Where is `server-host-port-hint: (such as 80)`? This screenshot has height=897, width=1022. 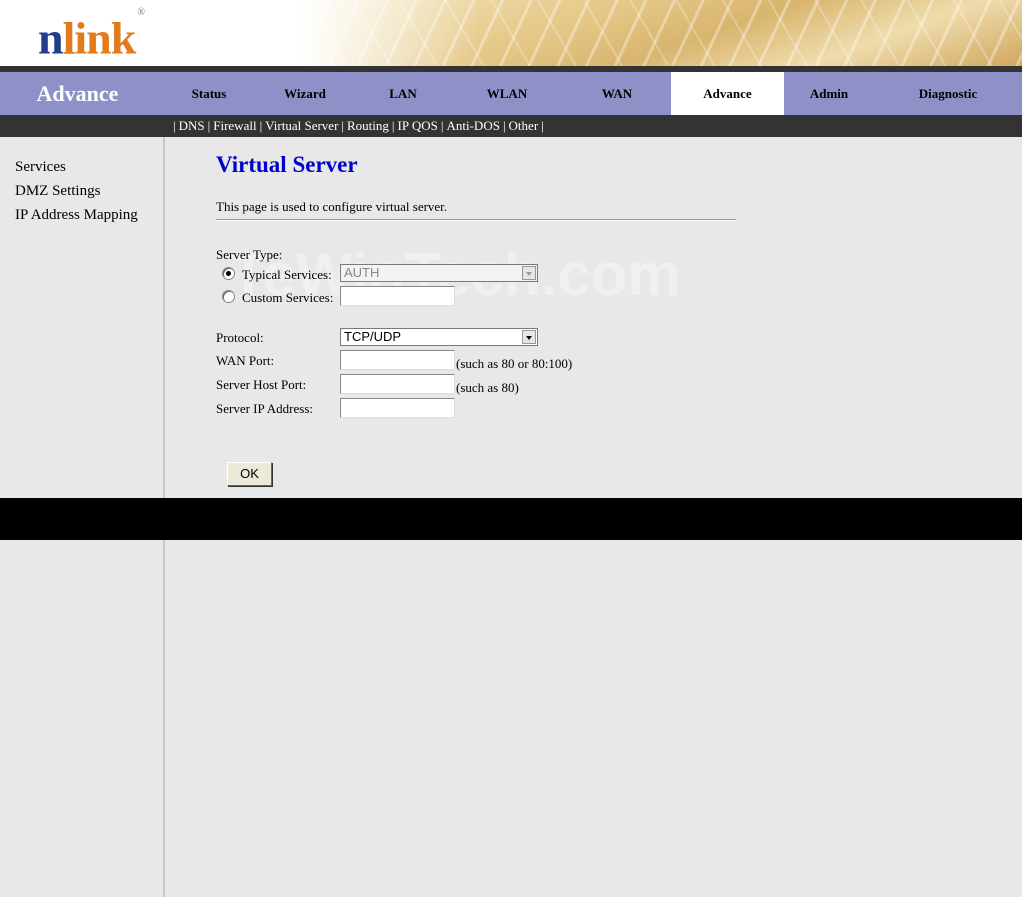 server-host-port-hint: (such as 80) is located at coordinates (487, 387).